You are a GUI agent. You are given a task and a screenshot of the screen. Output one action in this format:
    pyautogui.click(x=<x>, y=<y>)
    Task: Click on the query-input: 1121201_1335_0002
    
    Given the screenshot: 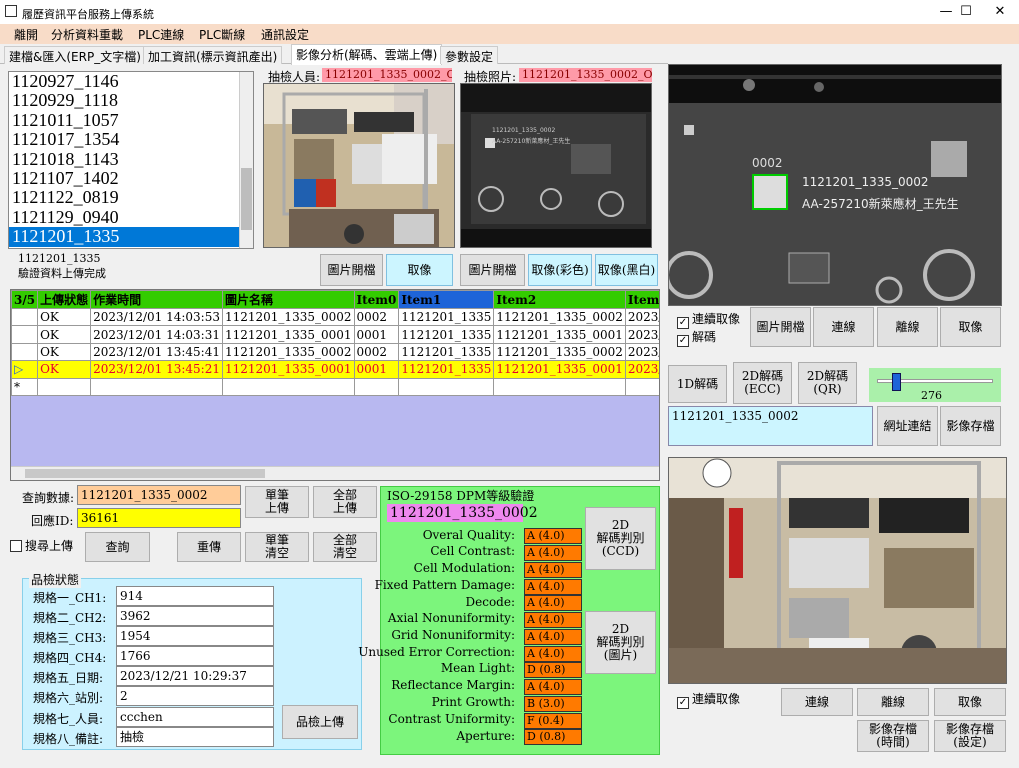 What is the action you would take?
    pyautogui.click(x=159, y=495)
    